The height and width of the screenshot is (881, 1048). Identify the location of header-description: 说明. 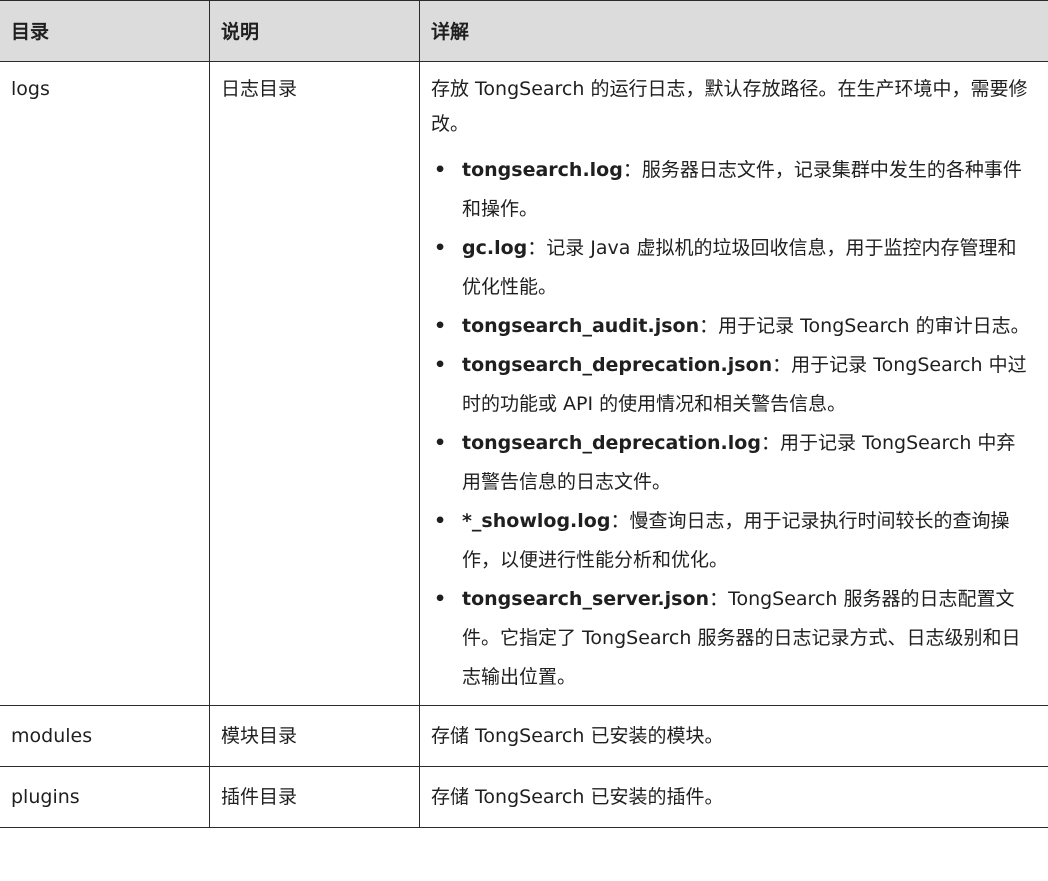
(314, 31).